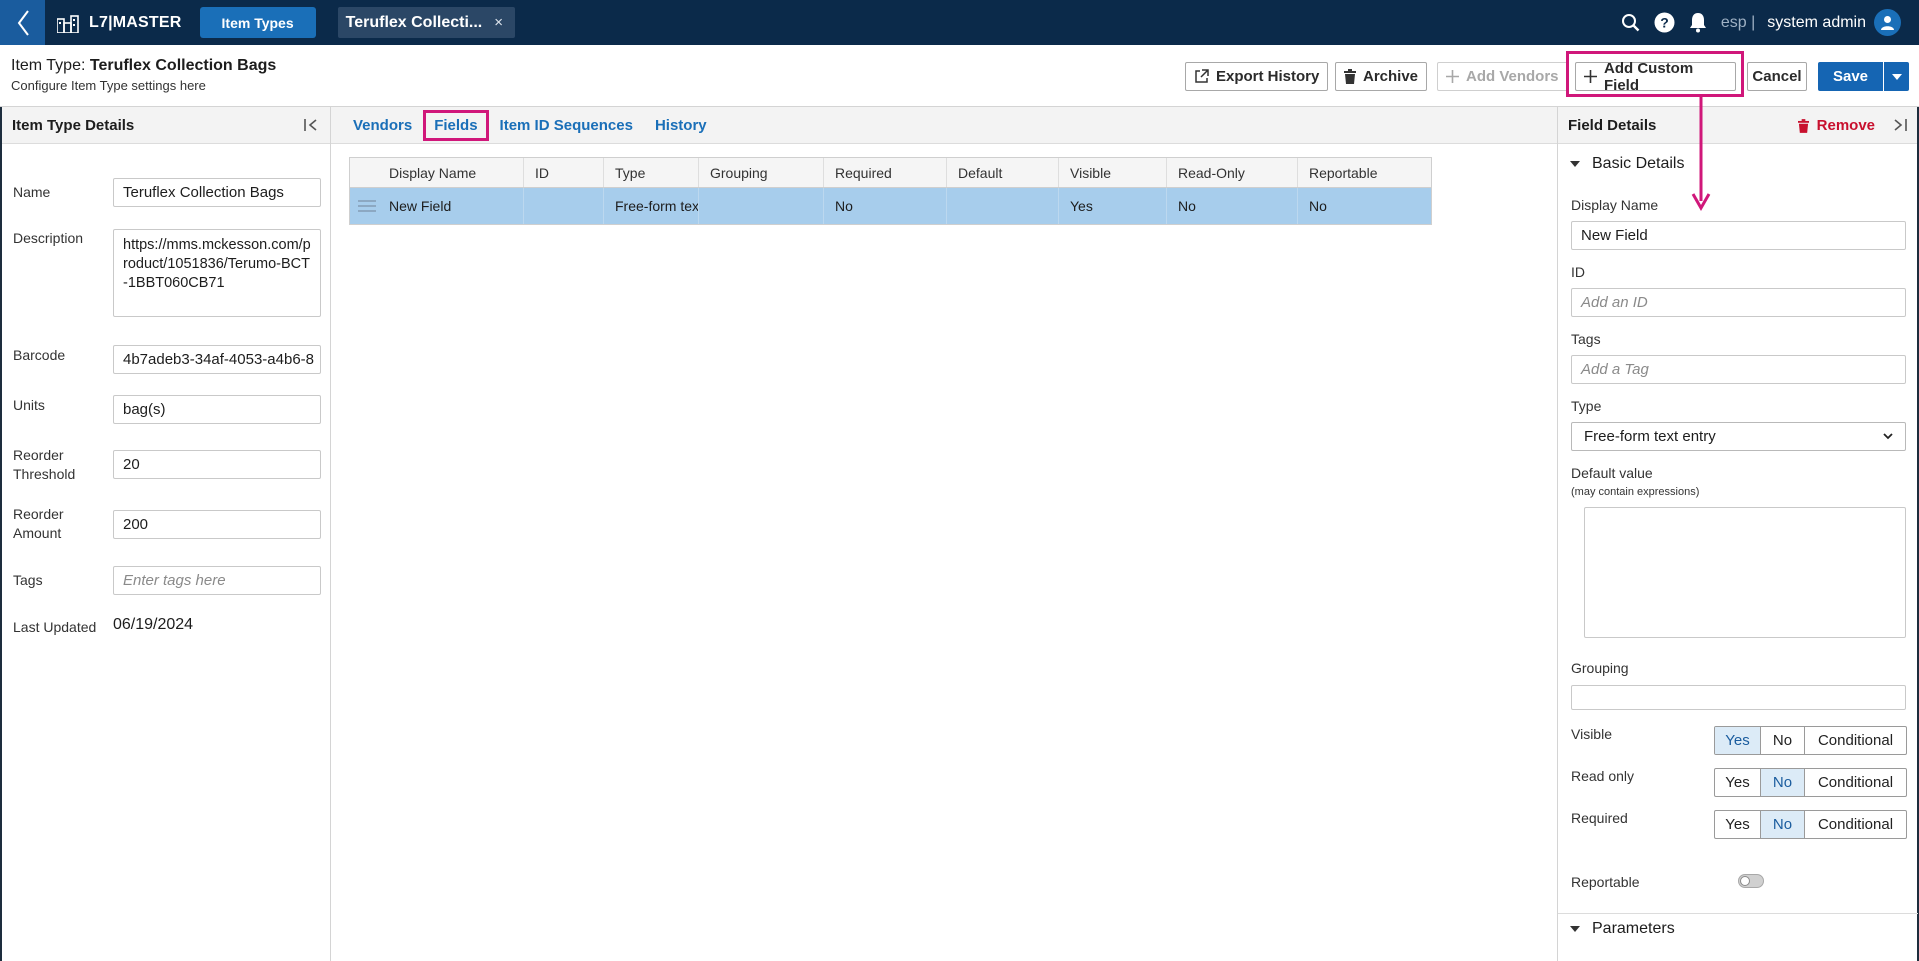 Image resolution: width=1919 pixels, height=961 pixels. I want to click on type-label: Type, so click(1586, 406).